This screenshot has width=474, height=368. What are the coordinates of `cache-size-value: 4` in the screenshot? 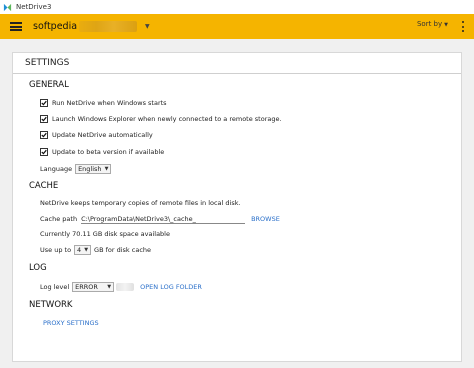 It's located at (79, 250).